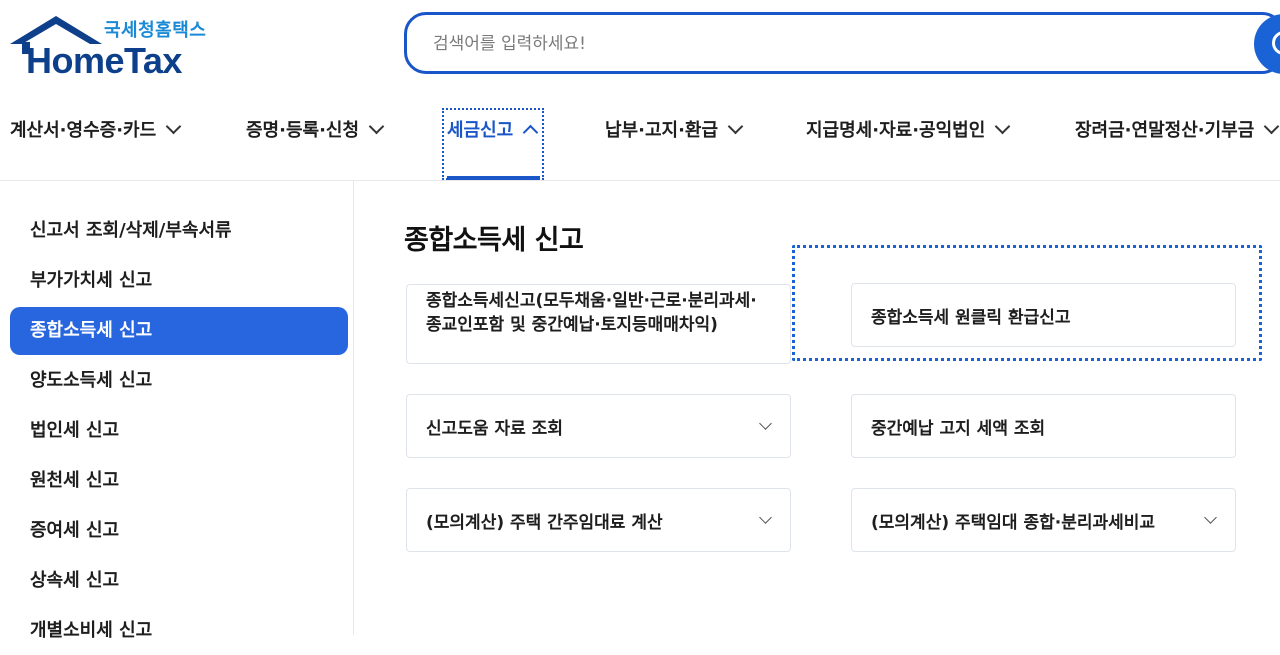 Image resolution: width=1280 pixels, height=655 pixels. I want to click on search-bar, so click(842, 43).